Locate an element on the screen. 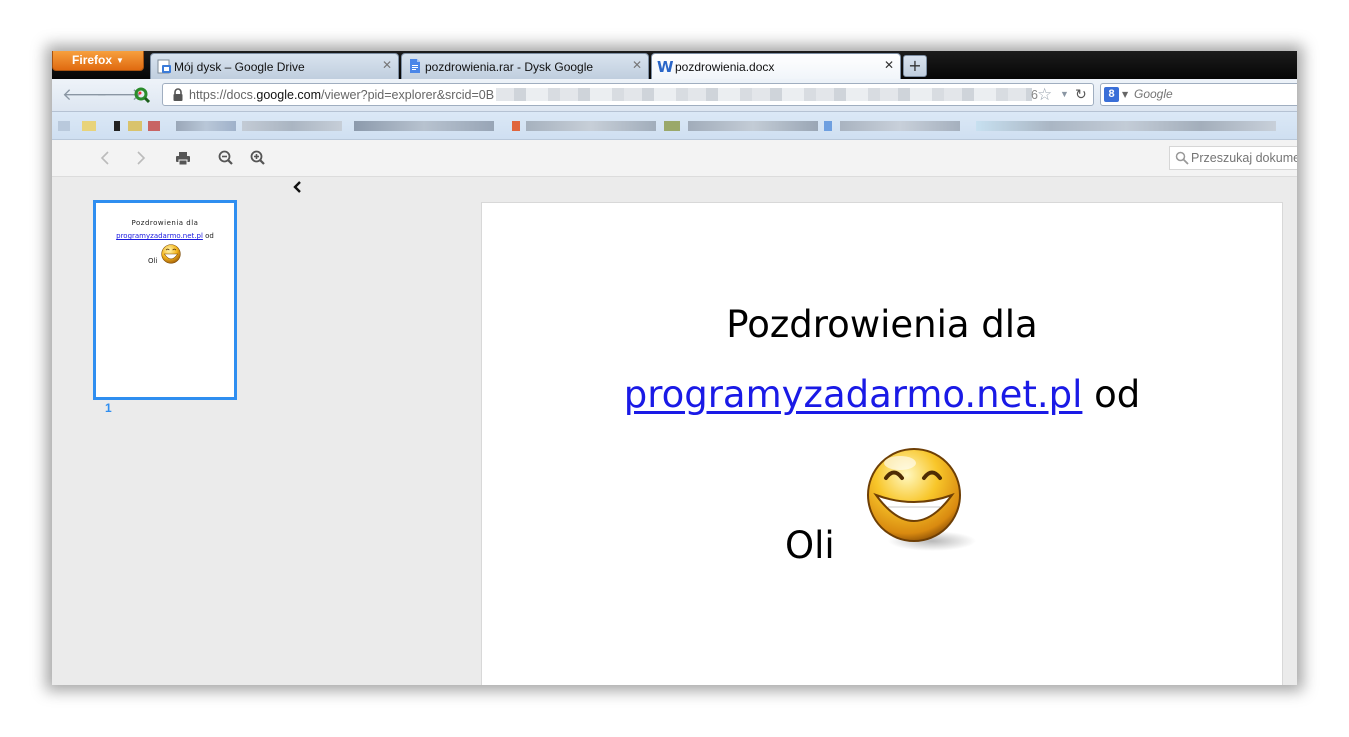  bookmark-star-icon: ☆ is located at coordinates (1044, 95).